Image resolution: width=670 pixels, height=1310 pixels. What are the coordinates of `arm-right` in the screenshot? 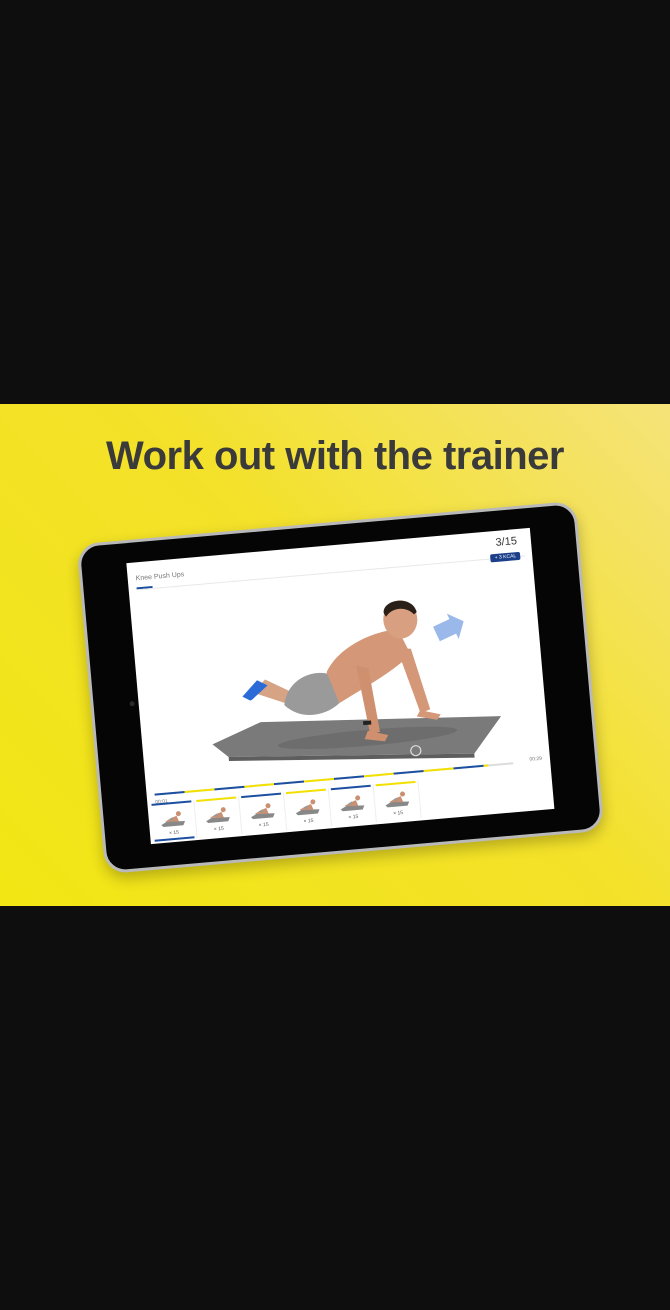 It's located at (413, 680).